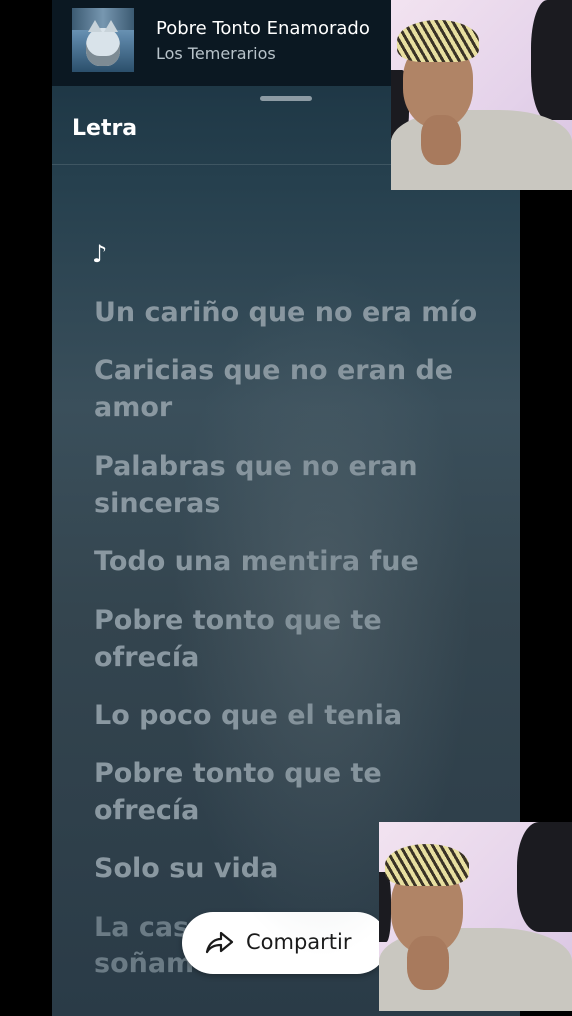 The height and width of the screenshot is (1016, 572). Describe the element at coordinates (274, 389) in the screenshot. I see `lyric-line: Caricias que no eran de amor` at that location.